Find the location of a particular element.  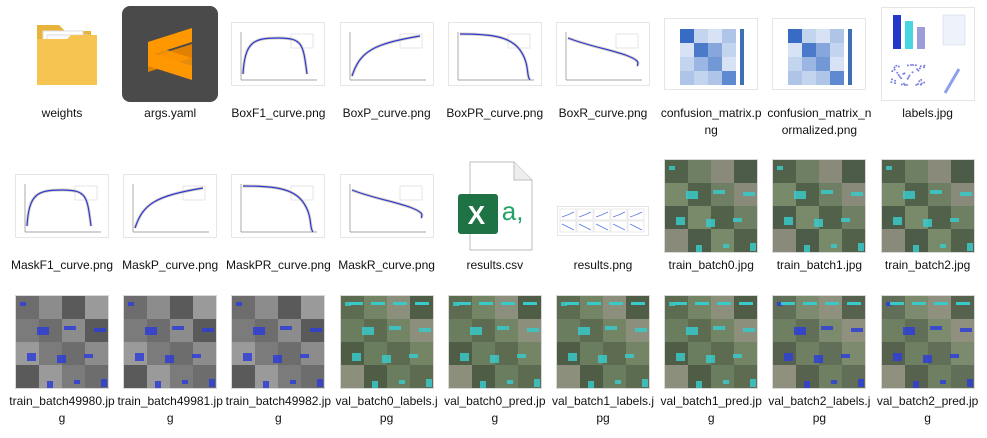

file-name-label: train_batch49980.jpg is located at coordinates (62, 409).